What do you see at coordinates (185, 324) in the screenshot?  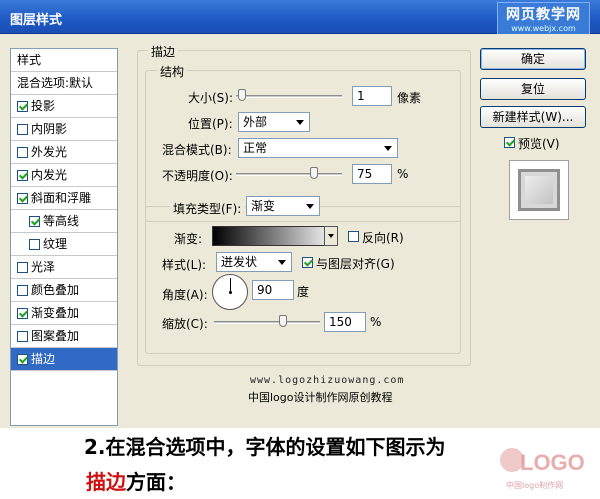 I see `scale-label: 缩放(C):` at bounding box center [185, 324].